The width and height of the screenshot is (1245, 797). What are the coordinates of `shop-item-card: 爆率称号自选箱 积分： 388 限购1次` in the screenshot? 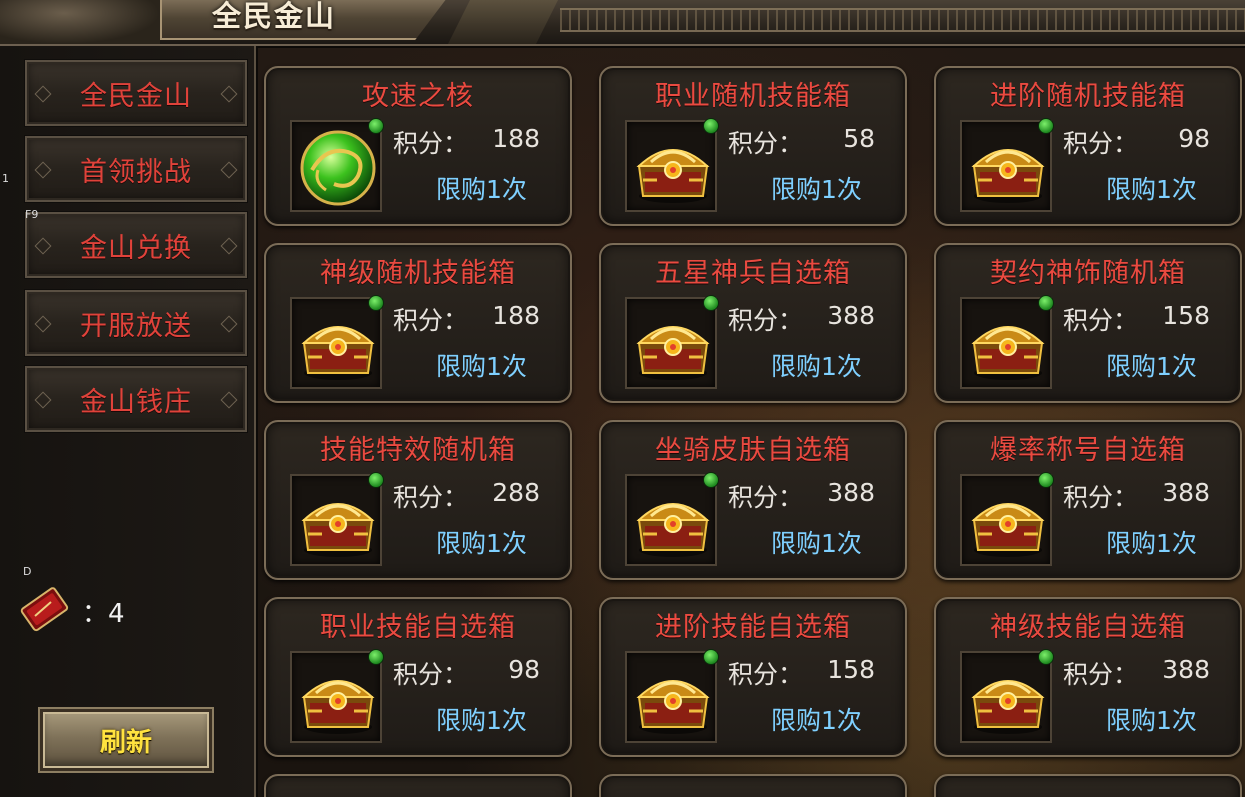 It's located at (1088, 500).